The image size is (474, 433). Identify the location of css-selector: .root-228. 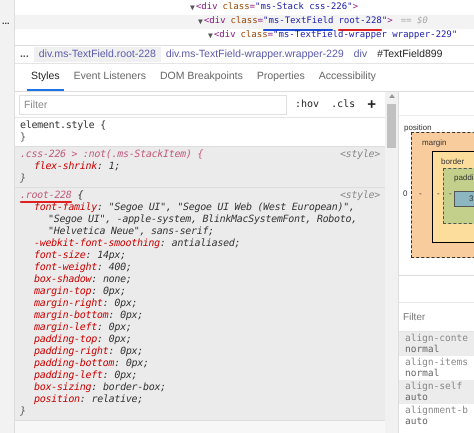
(46, 196).